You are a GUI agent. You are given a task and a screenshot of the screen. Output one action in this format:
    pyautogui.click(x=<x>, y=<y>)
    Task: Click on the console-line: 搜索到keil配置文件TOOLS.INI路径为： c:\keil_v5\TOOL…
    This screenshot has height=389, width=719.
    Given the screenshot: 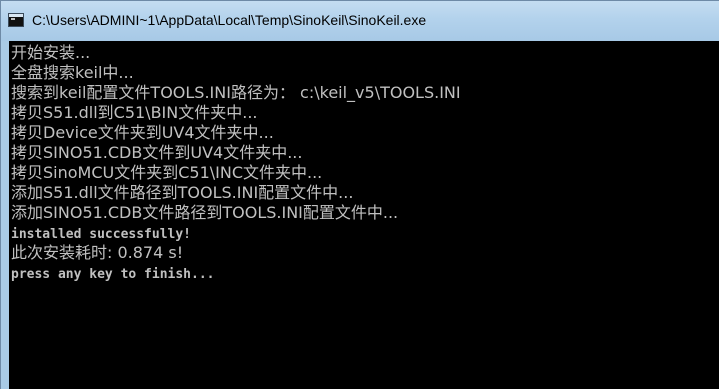 What is the action you would take?
    pyautogui.click(x=236, y=92)
    